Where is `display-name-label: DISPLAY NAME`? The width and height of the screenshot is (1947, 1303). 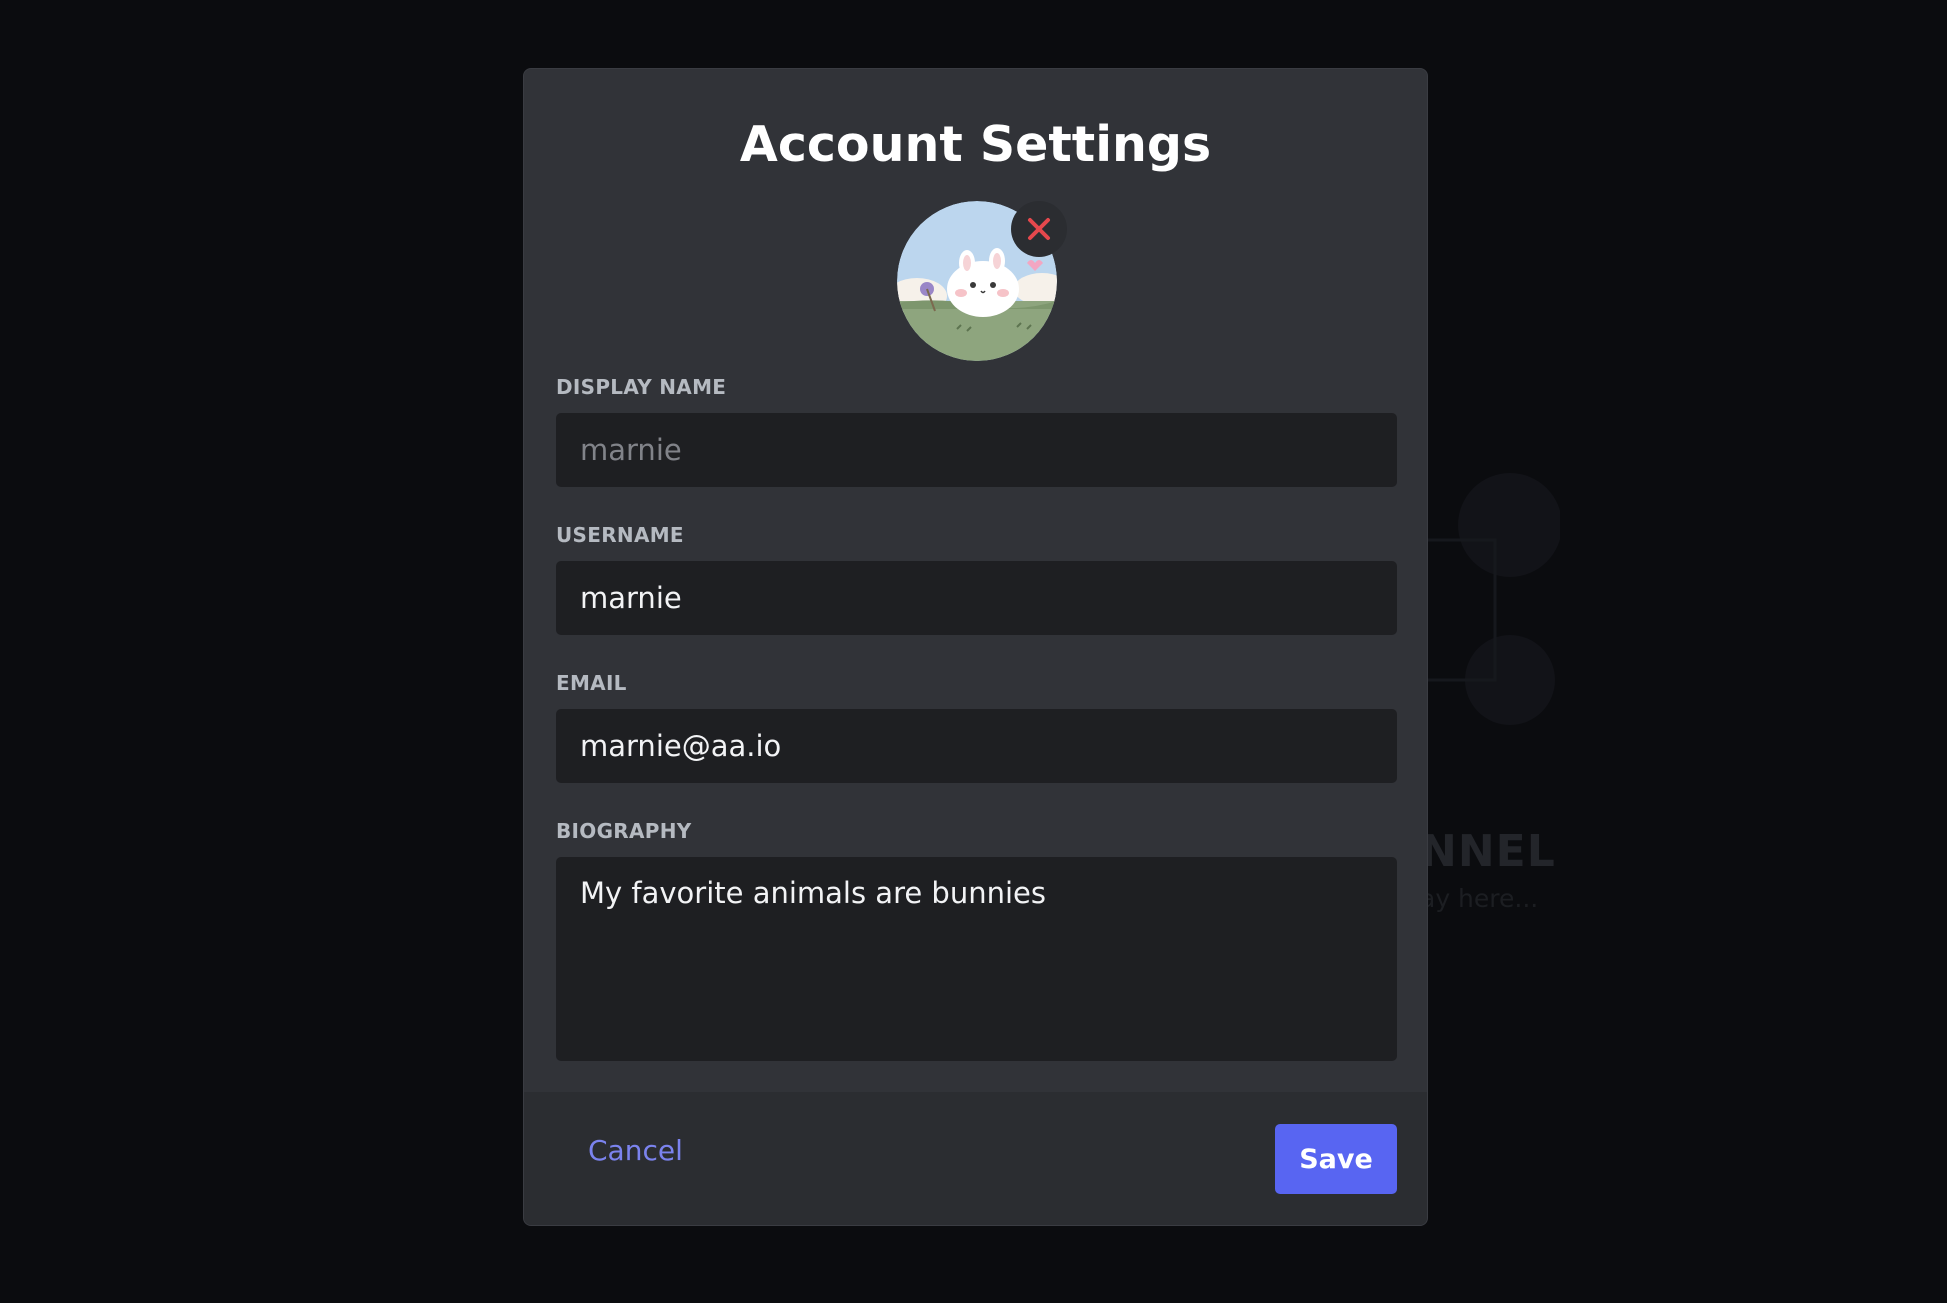
display-name-label: DISPLAY NAME is located at coordinates (641, 387).